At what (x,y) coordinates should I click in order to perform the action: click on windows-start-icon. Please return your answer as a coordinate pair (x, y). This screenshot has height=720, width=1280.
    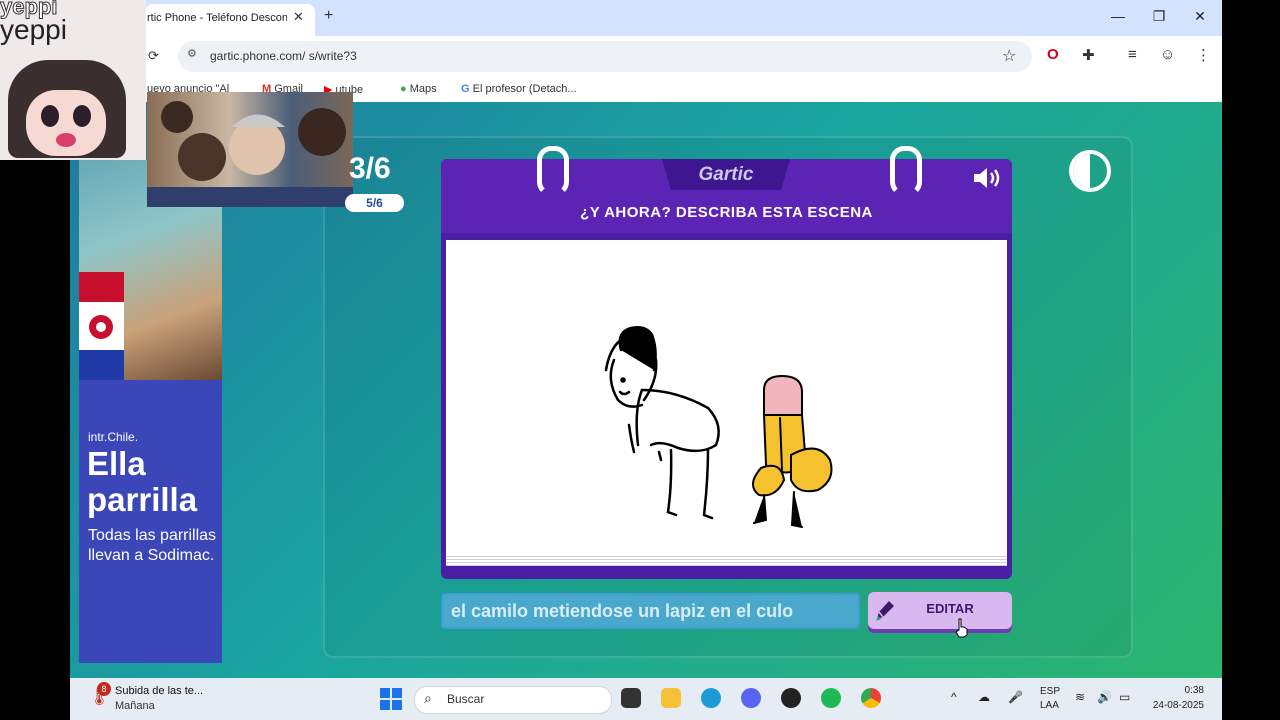
    Looking at the image, I should click on (391, 701).